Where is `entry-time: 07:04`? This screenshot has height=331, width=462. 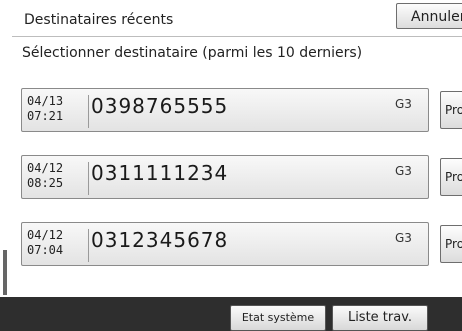 entry-time: 07:04 is located at coordinates (45, 250).